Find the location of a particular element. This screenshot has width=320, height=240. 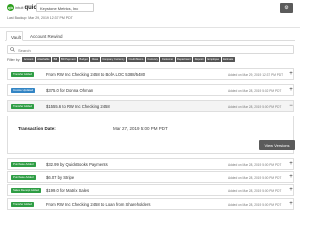

row-title: $6.07 by Stripe is located at coordinates (60, 177).